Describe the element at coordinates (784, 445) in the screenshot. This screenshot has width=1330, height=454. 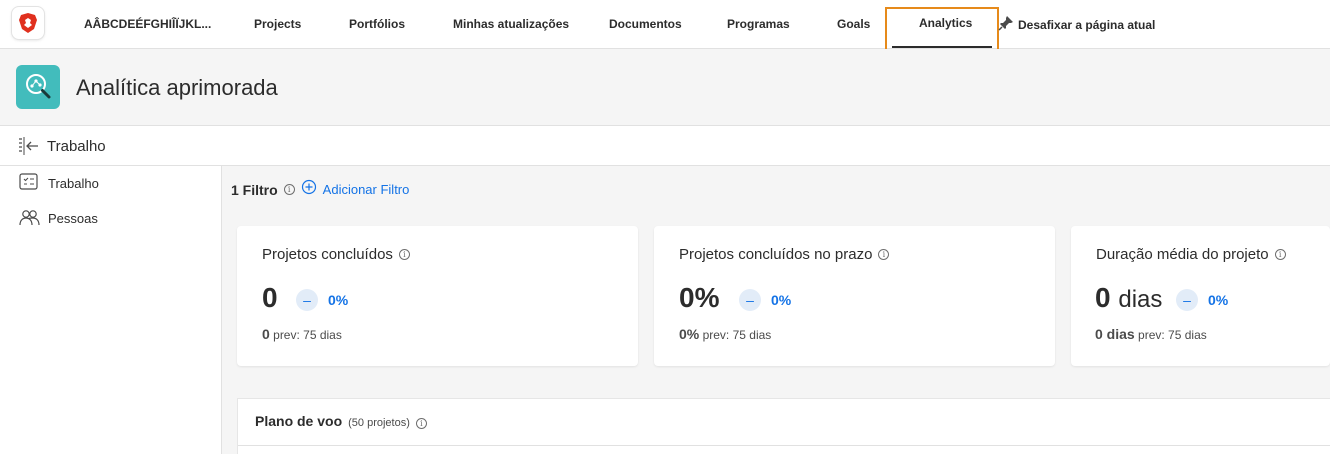
I see `divider` at that location.